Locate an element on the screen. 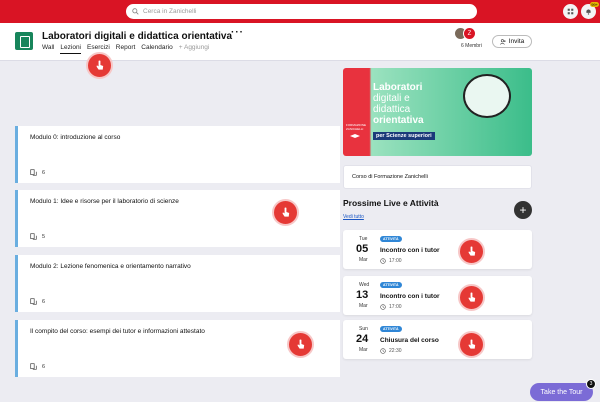 Image resolution: width=600 pixels, height=402 pixels. event-time: 22:30 is located at coordinates (391, 351).